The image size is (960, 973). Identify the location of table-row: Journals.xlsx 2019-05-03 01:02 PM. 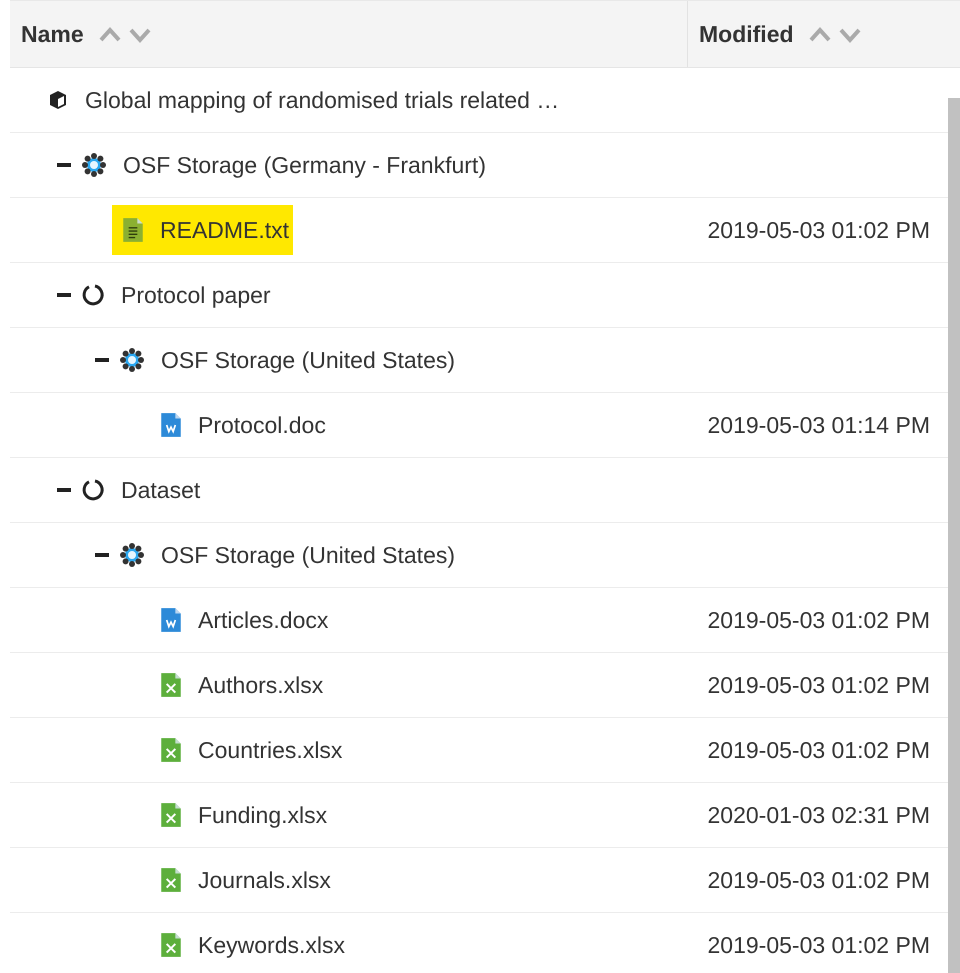
(479, 880).